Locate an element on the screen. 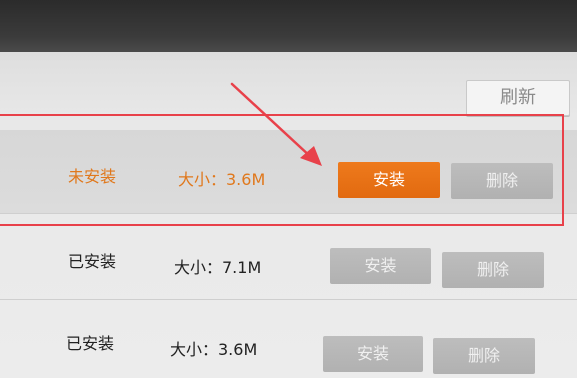 The height and width of the screenshot is (378, 577). app-size: 大小：3.6M is located at coordinates (214, 349).